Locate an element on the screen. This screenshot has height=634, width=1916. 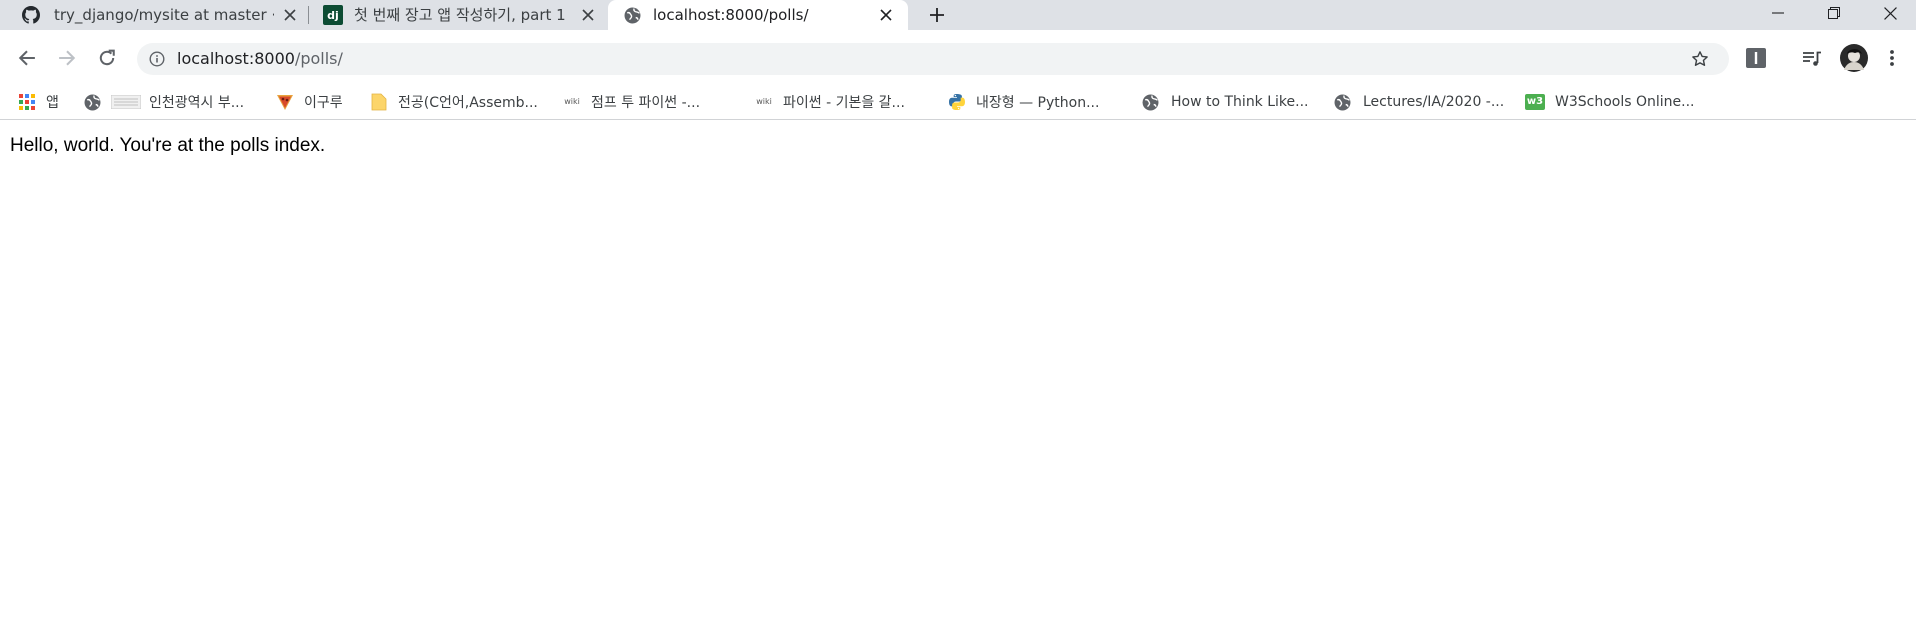
menu-button is located at coordinates (1892, 58).